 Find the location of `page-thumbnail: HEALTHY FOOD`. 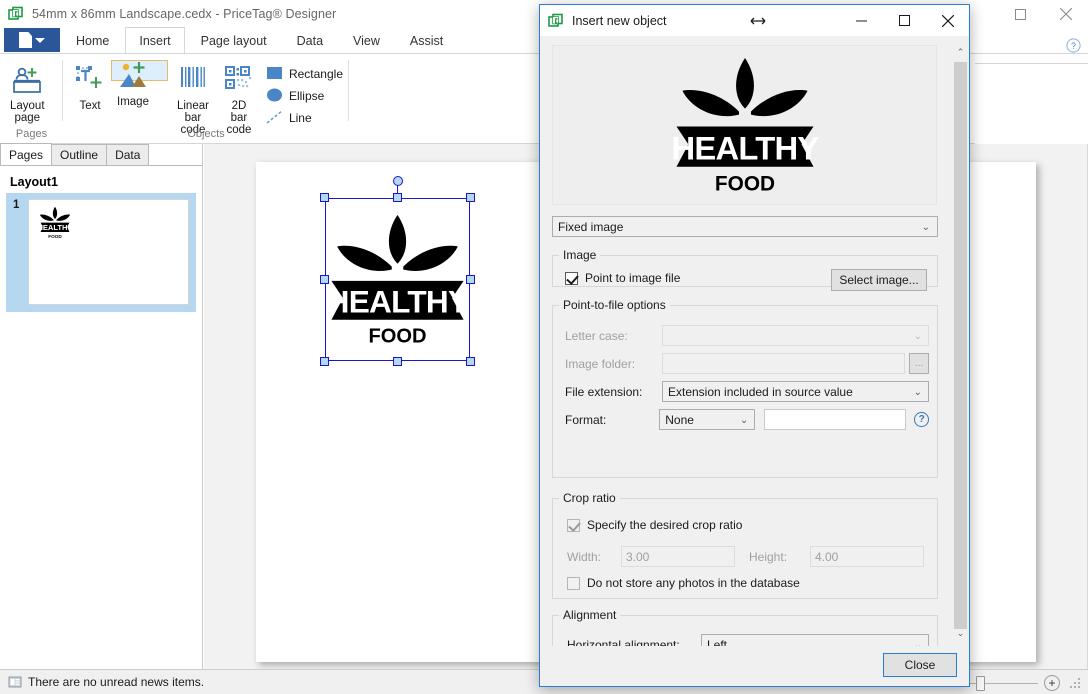

page-thumbnail: HEALTHY FOOD is located at coordinates (108, 252).